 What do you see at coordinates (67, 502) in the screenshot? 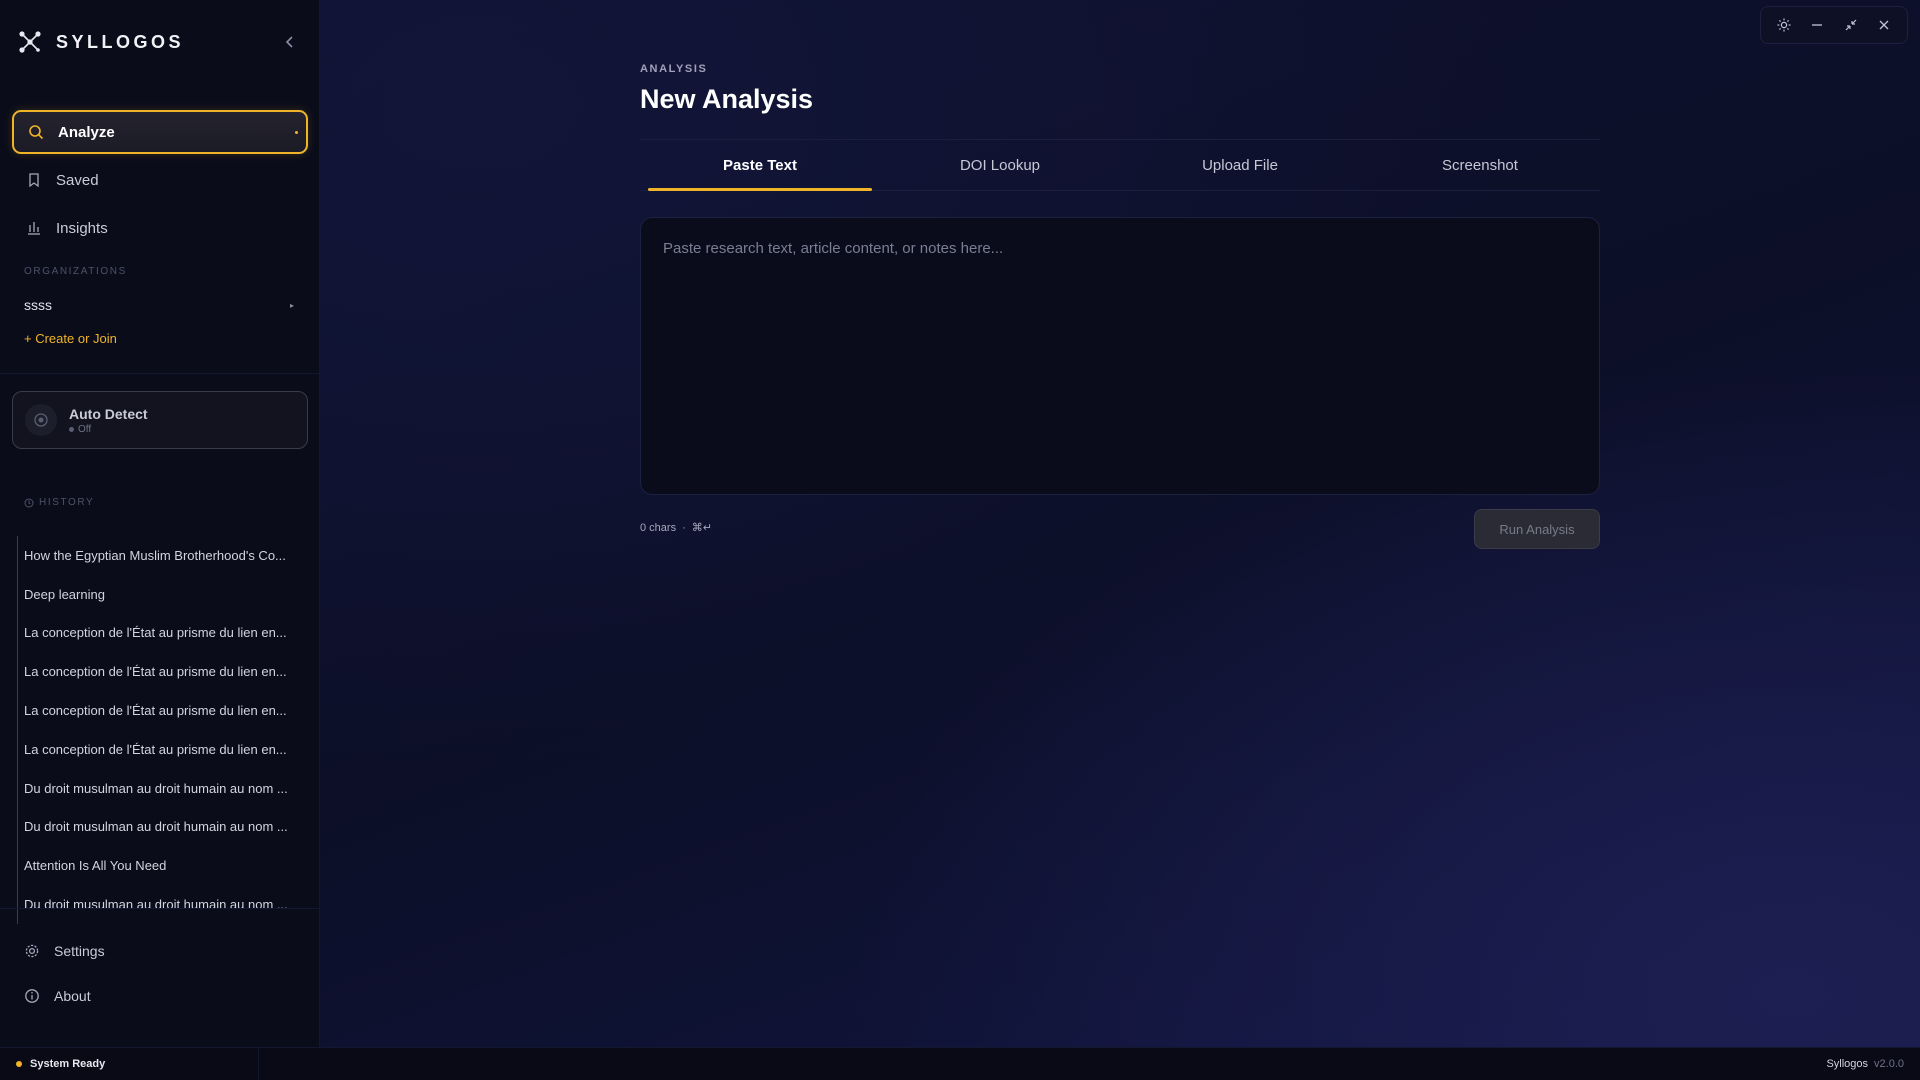
I see `history-label-text: HISTORY` at bounding box center [67, 502].